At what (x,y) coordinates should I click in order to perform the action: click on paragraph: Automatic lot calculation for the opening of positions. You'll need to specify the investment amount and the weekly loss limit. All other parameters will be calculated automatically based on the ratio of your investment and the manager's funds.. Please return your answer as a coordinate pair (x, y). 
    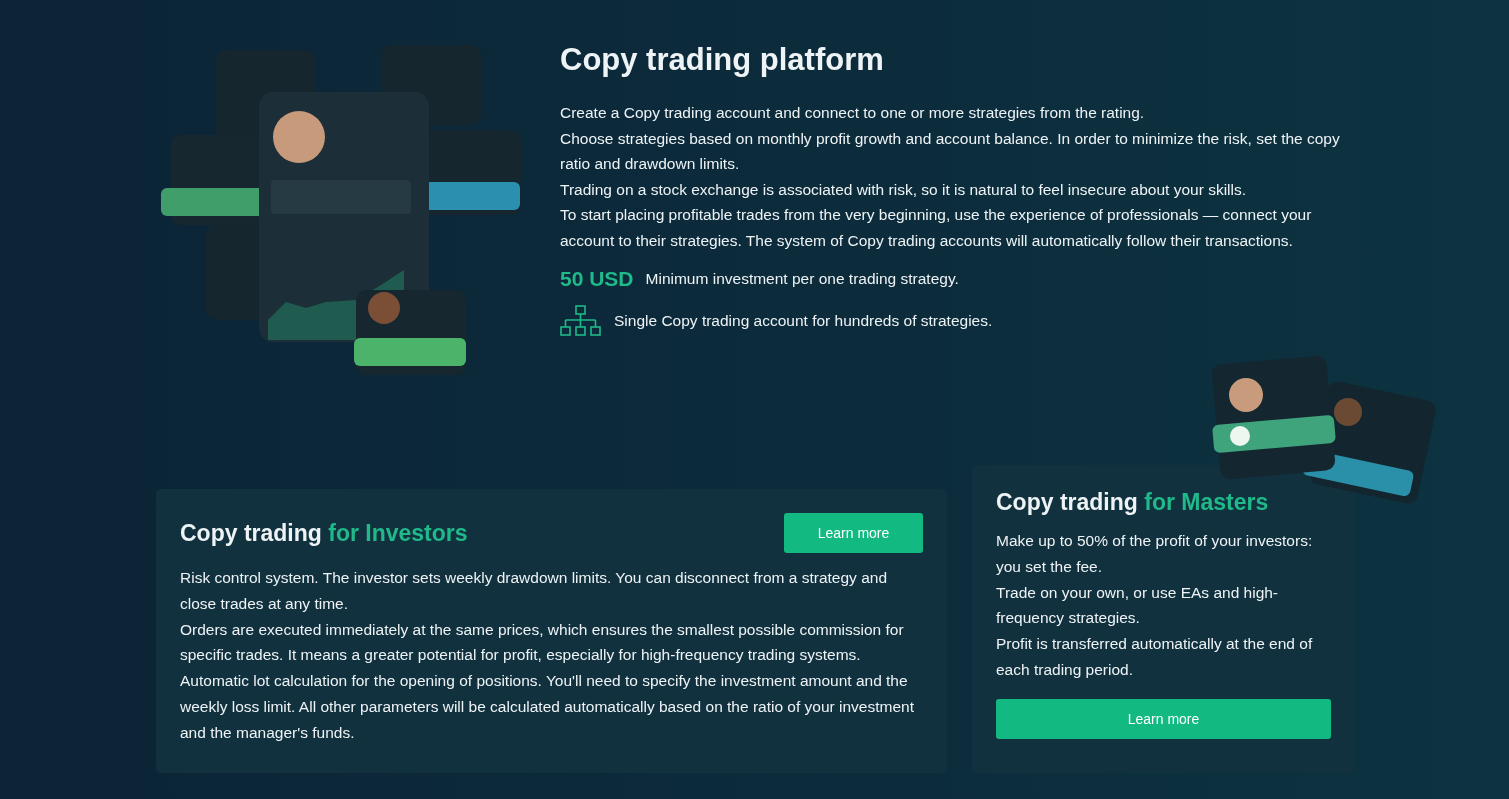
    Looking at the image, I should click on (547, 707).